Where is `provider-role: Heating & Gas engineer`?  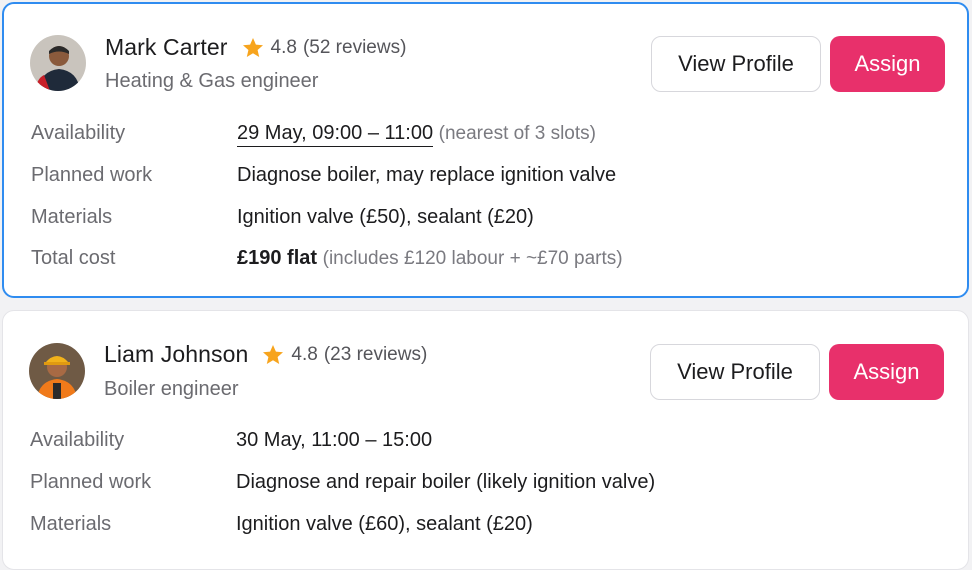 provider-role: Heating & Gas engineer is located at coordinates (212, 81).